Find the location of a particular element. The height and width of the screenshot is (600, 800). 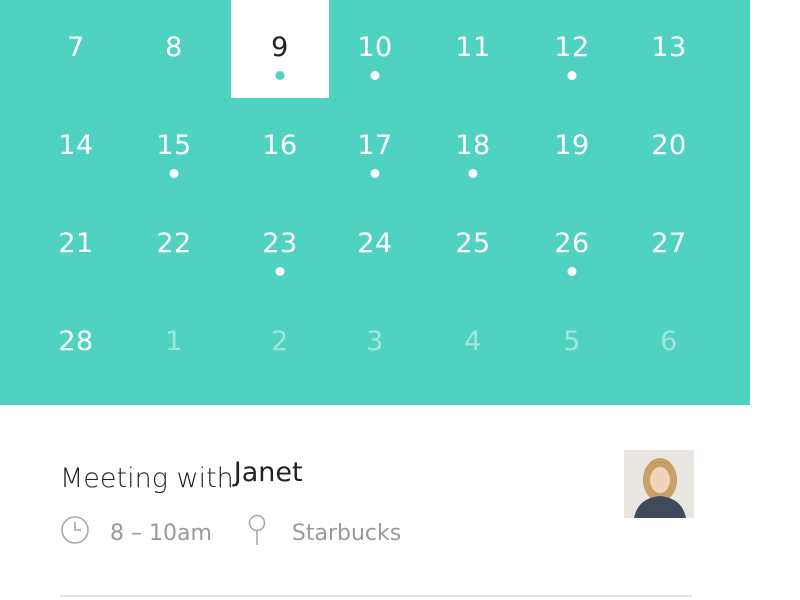

calendar-day: 2 is located at coordinates (280, 343).